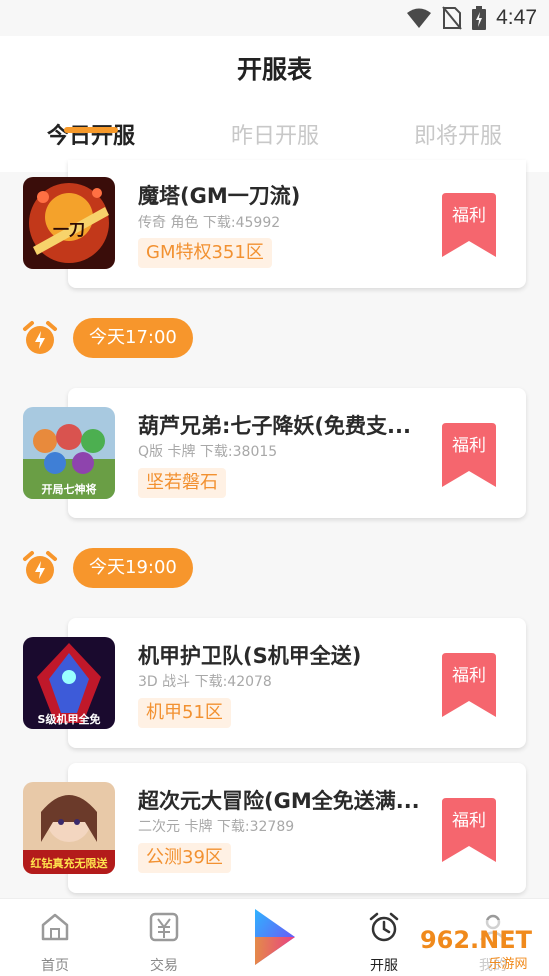  I want to click on server-tag: 机甲51区, so click(184, 713).